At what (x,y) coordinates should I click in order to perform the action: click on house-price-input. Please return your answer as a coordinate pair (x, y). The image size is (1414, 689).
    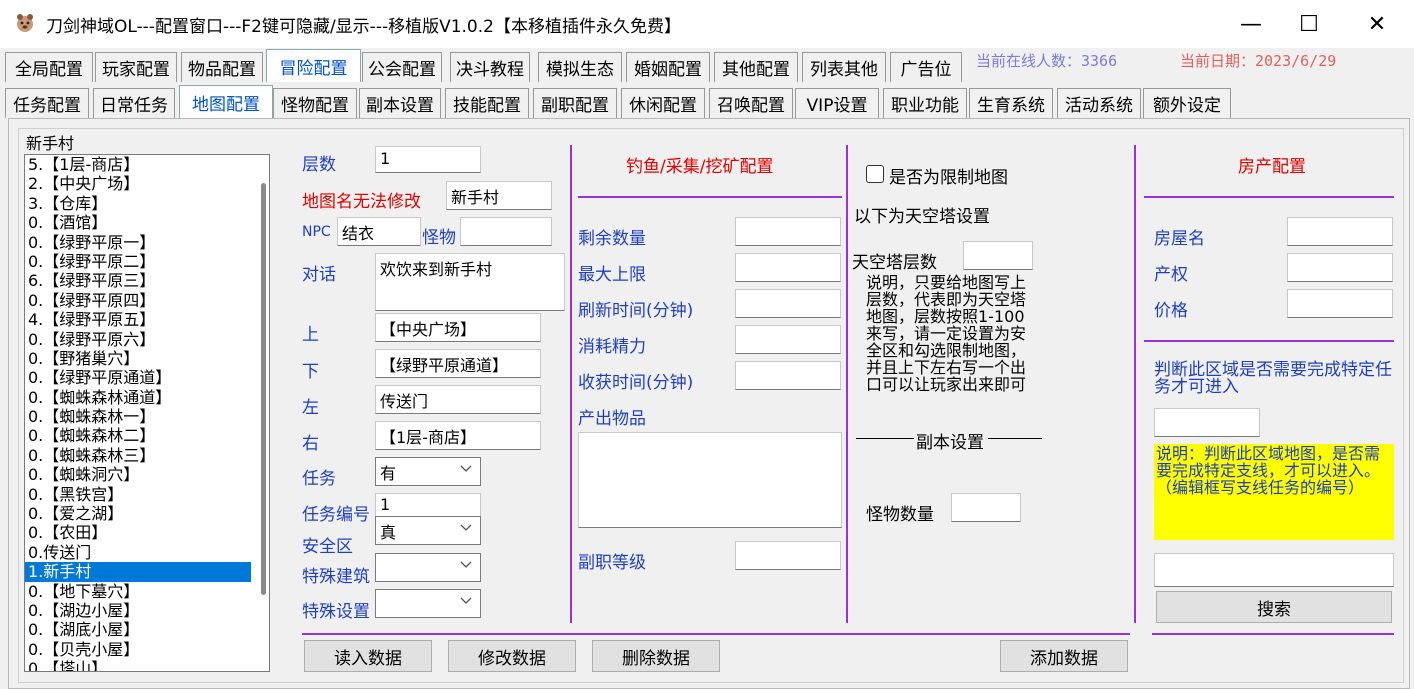
    Looking at the image, I should click on (1340, 303).